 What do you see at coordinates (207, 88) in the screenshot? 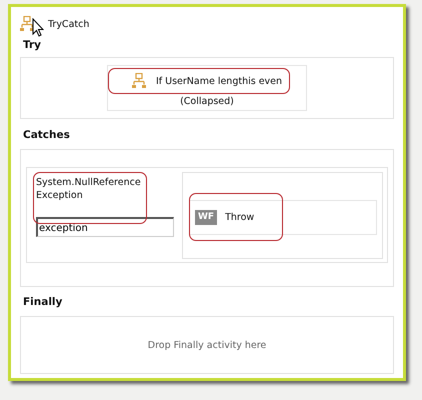
I see `activity-card: If UserName lengthis even (Collapsed)` at bounding box center [207, 88].